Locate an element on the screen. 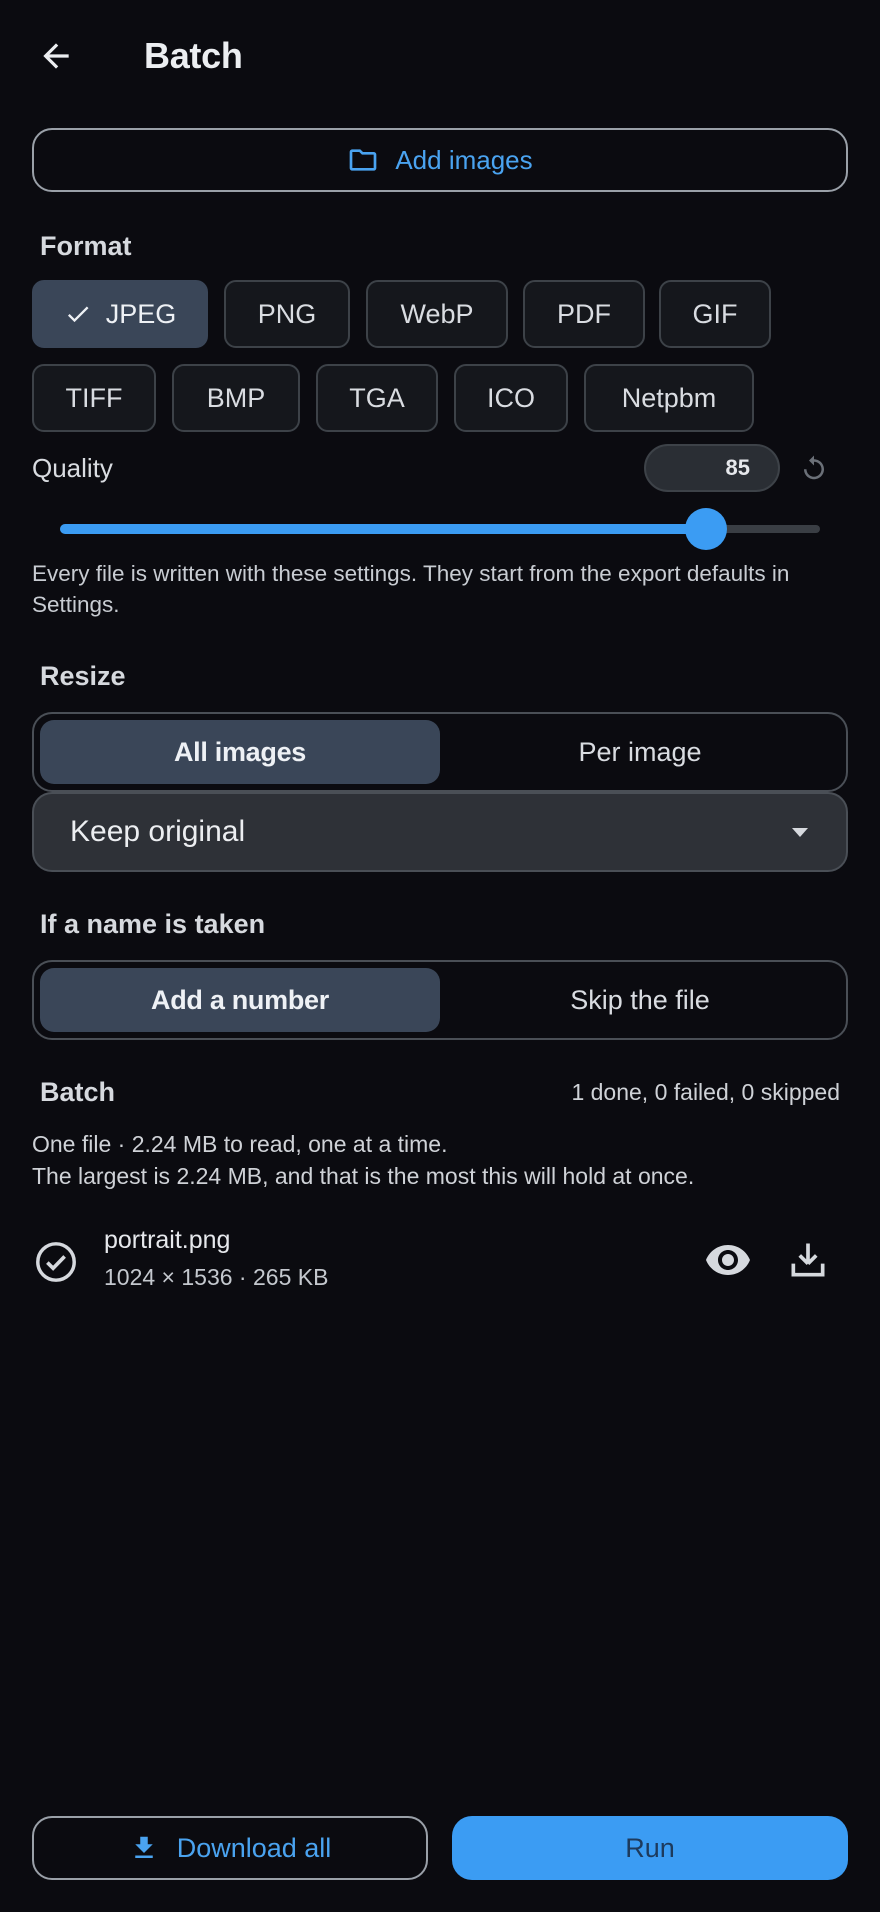  reset-quality-button is located at coordinates (814, 468).